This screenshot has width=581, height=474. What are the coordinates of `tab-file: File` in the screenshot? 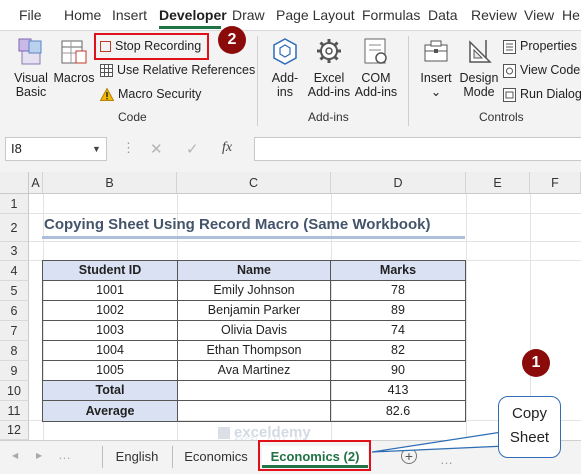 It's located at (30, 16).